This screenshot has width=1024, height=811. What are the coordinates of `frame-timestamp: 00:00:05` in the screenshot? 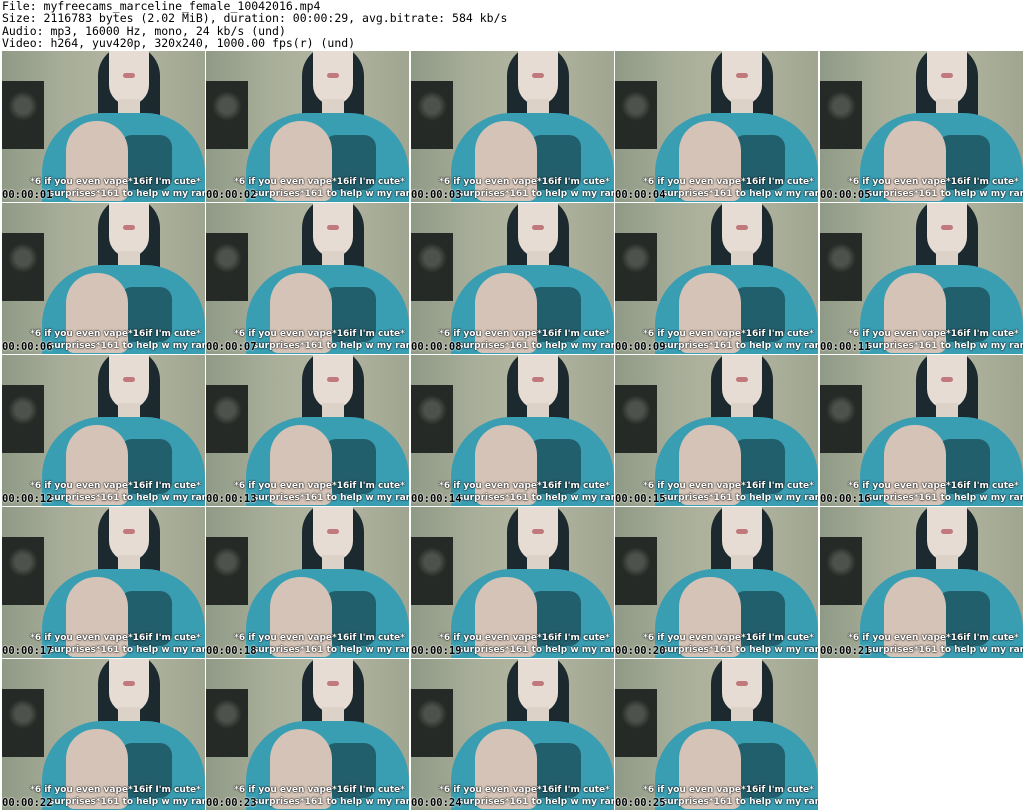 It's located at (845, 195).